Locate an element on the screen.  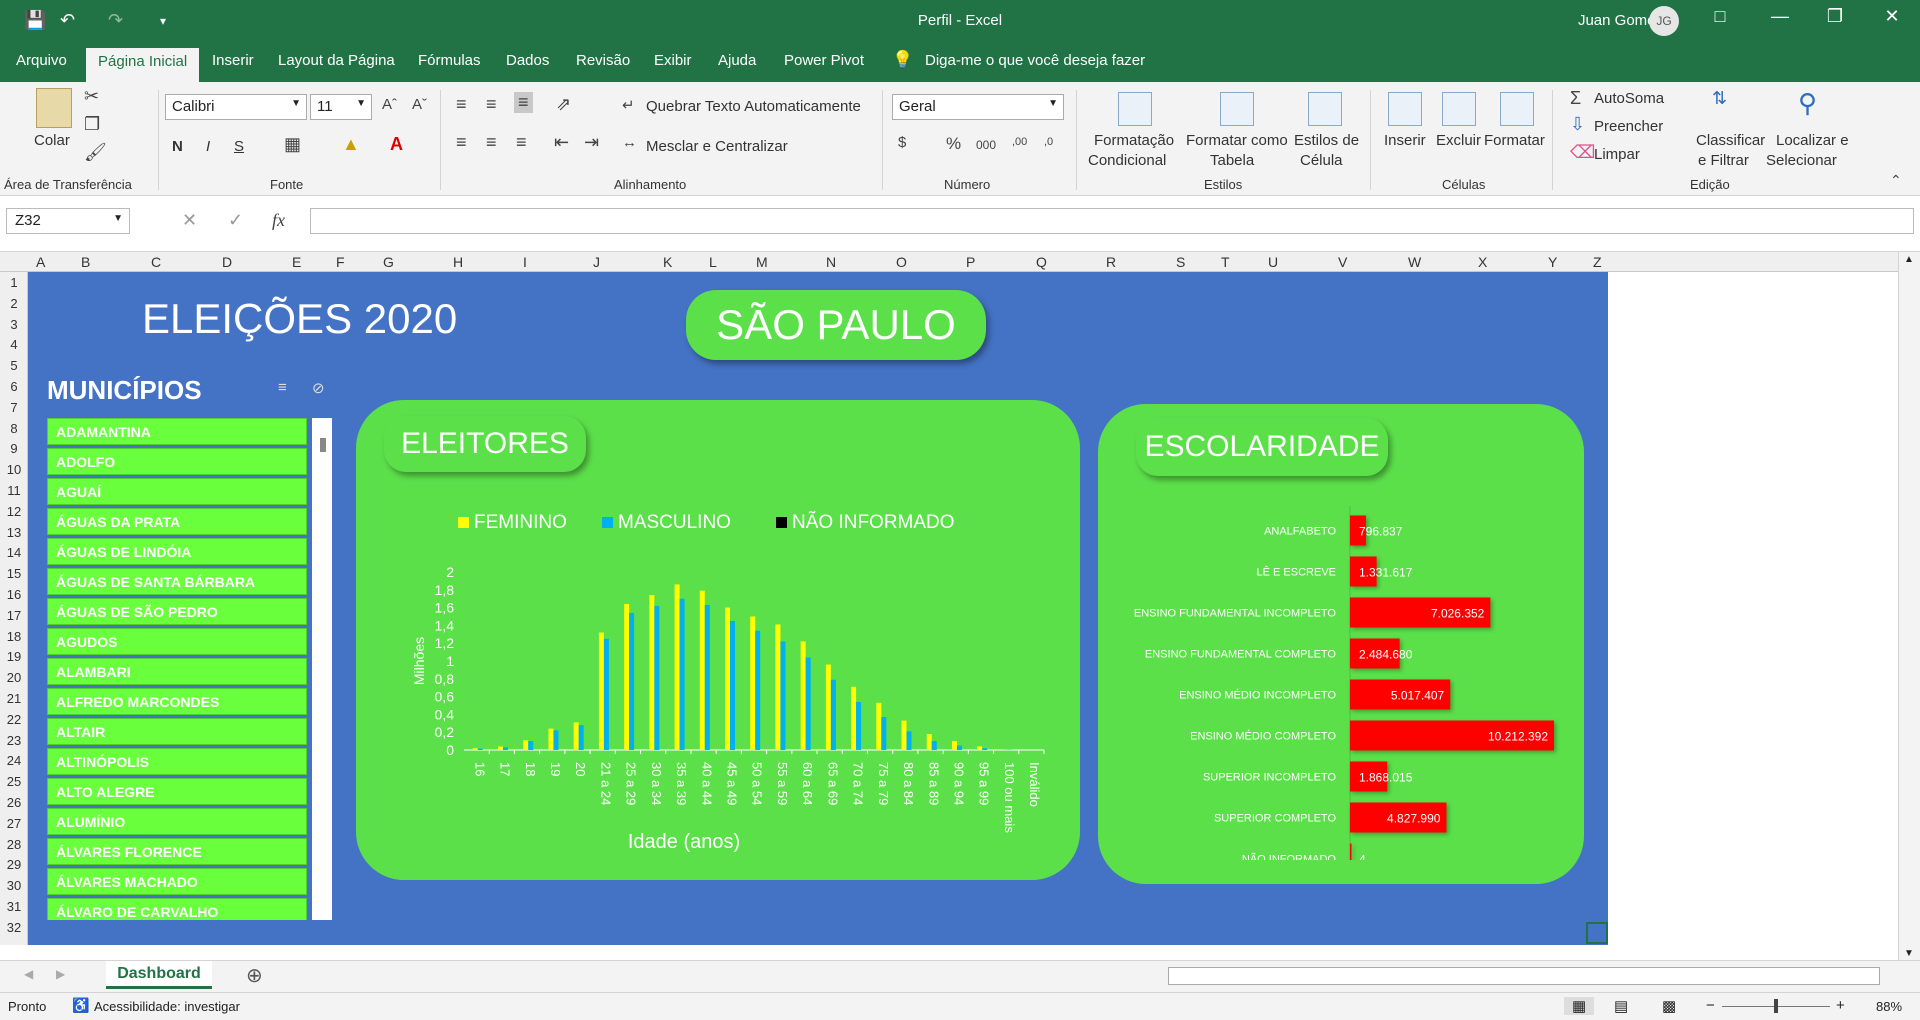
column-header-Y: Y is located at coordinates (1552, 262).